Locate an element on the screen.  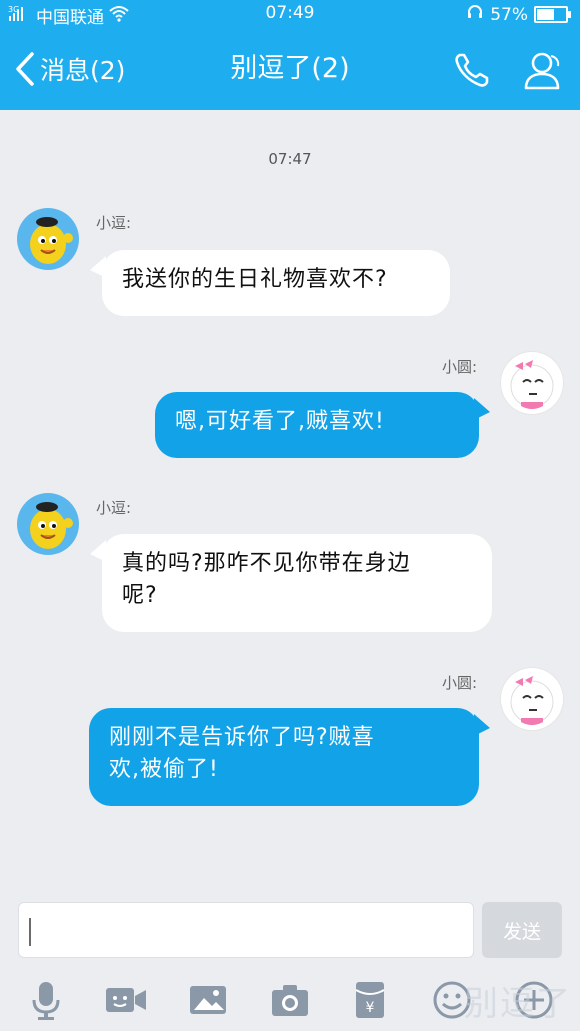
camera-button is located at coordinates (290, 1000).